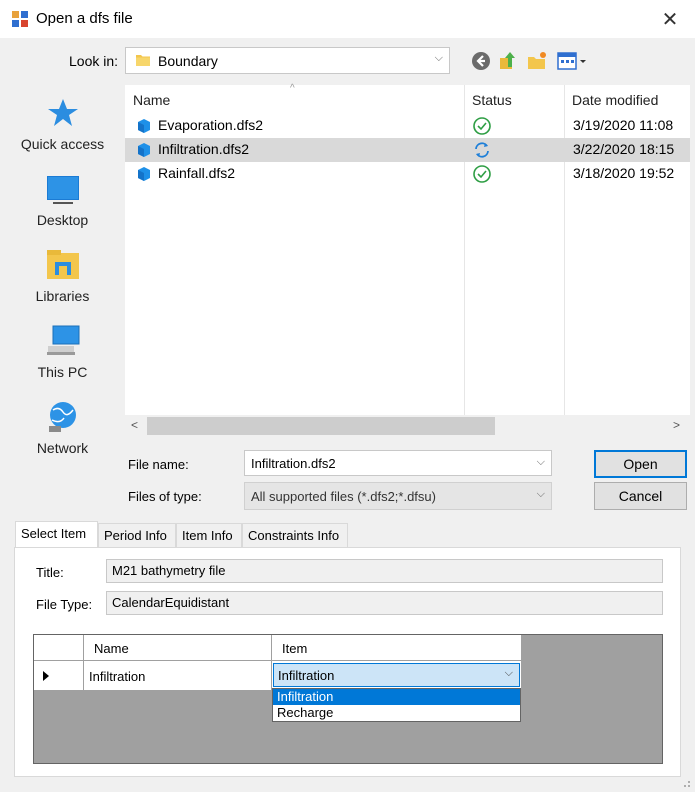 The image size is (695, 792). Describe the element at coordinates (640, 464) in the screenshot. I see `open-button: Open` at that location.